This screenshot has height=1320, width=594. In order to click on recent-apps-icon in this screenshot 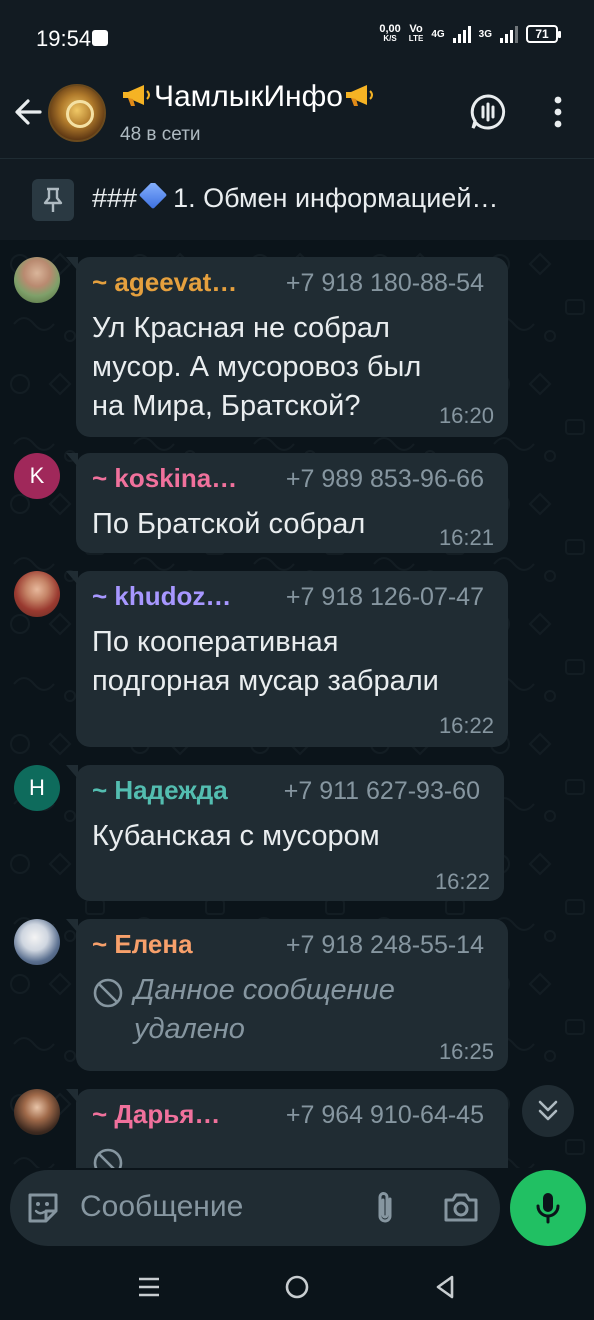, I will do `click(149, 1287)`.